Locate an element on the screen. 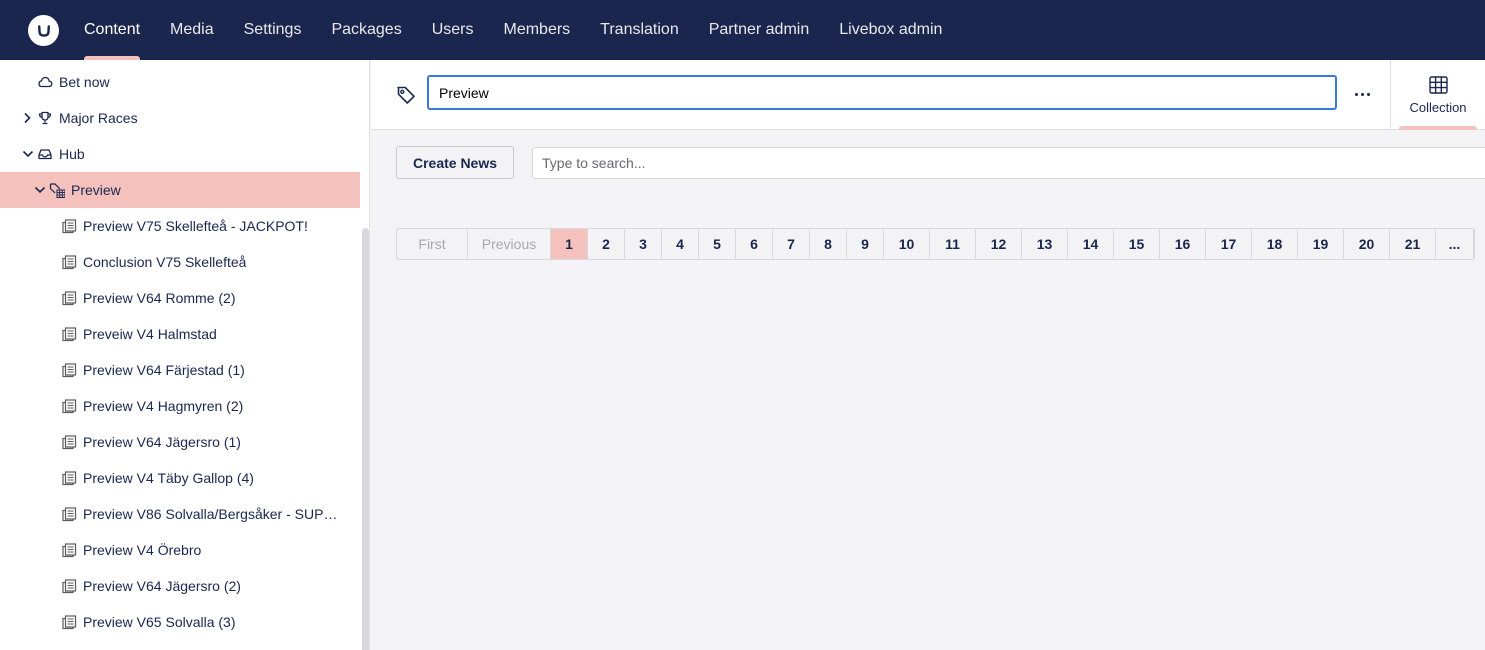  cloud-icon is located at coordinates (45, 82).